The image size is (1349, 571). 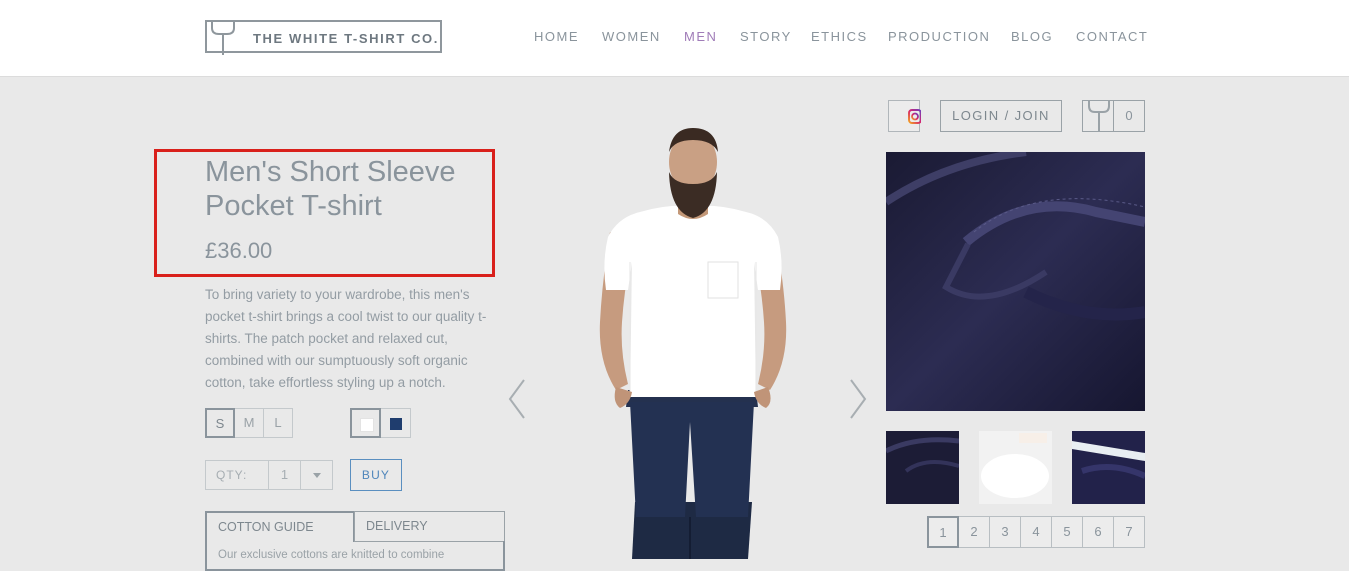 What do you see at coordinates (1015, 467) in the screenshot?
I see `thumbnail-label` at bounding box center [1015, 467].